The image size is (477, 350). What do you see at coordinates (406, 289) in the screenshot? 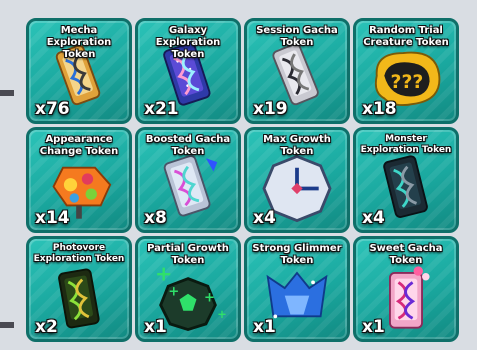
I see `token-tile-sweet-gacha: Sweet Gacha Token x1` at bounding box center [406, 289].